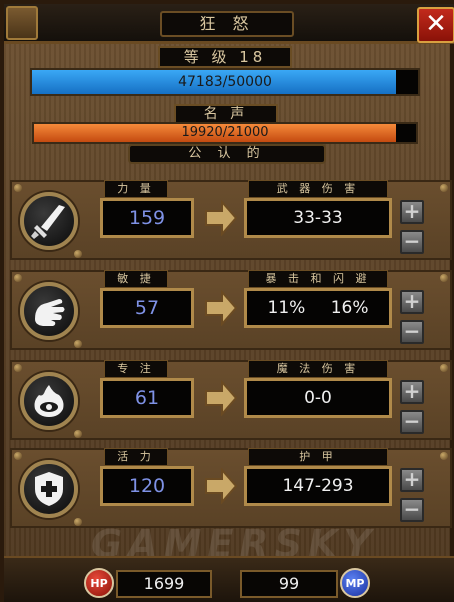 The image size is (454, 602). I want to click on menu-button, so click(22, 23).